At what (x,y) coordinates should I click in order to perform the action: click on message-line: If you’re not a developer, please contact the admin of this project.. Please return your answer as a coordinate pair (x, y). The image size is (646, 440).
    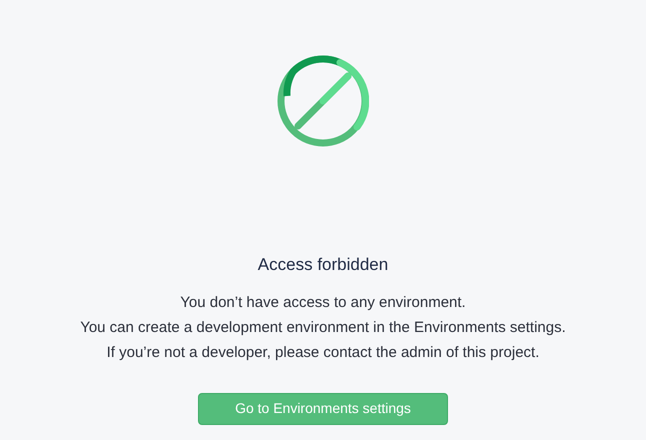
    Looking at the image, I should click on (323, 352).